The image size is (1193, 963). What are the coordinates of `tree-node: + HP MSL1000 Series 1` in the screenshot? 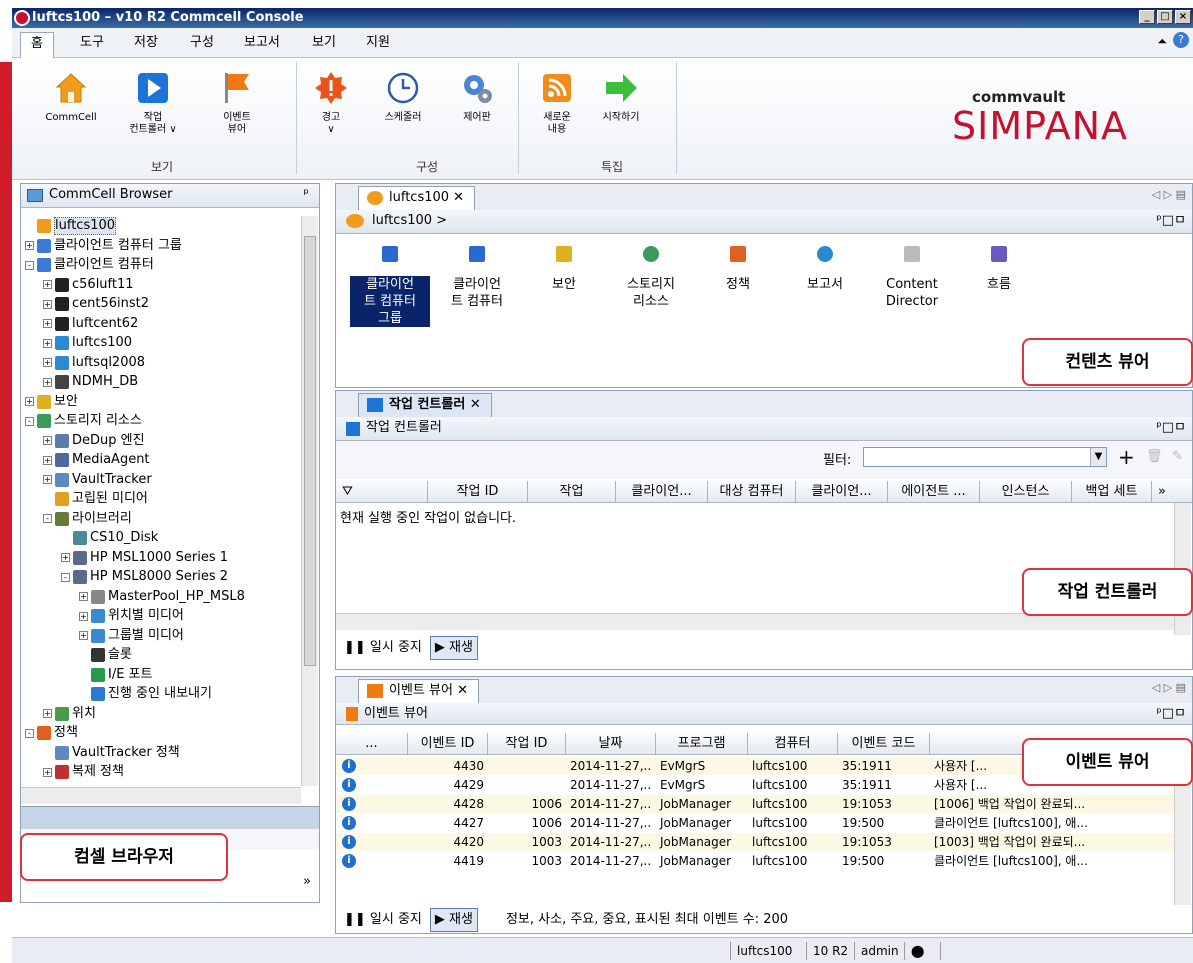 It's located at (144, 558).